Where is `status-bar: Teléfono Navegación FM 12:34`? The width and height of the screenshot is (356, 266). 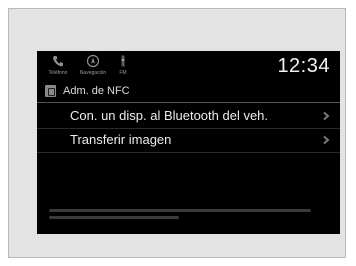 status-bar: Teléfono Navegación FM 12:34 is located at coordinates (188, 66).